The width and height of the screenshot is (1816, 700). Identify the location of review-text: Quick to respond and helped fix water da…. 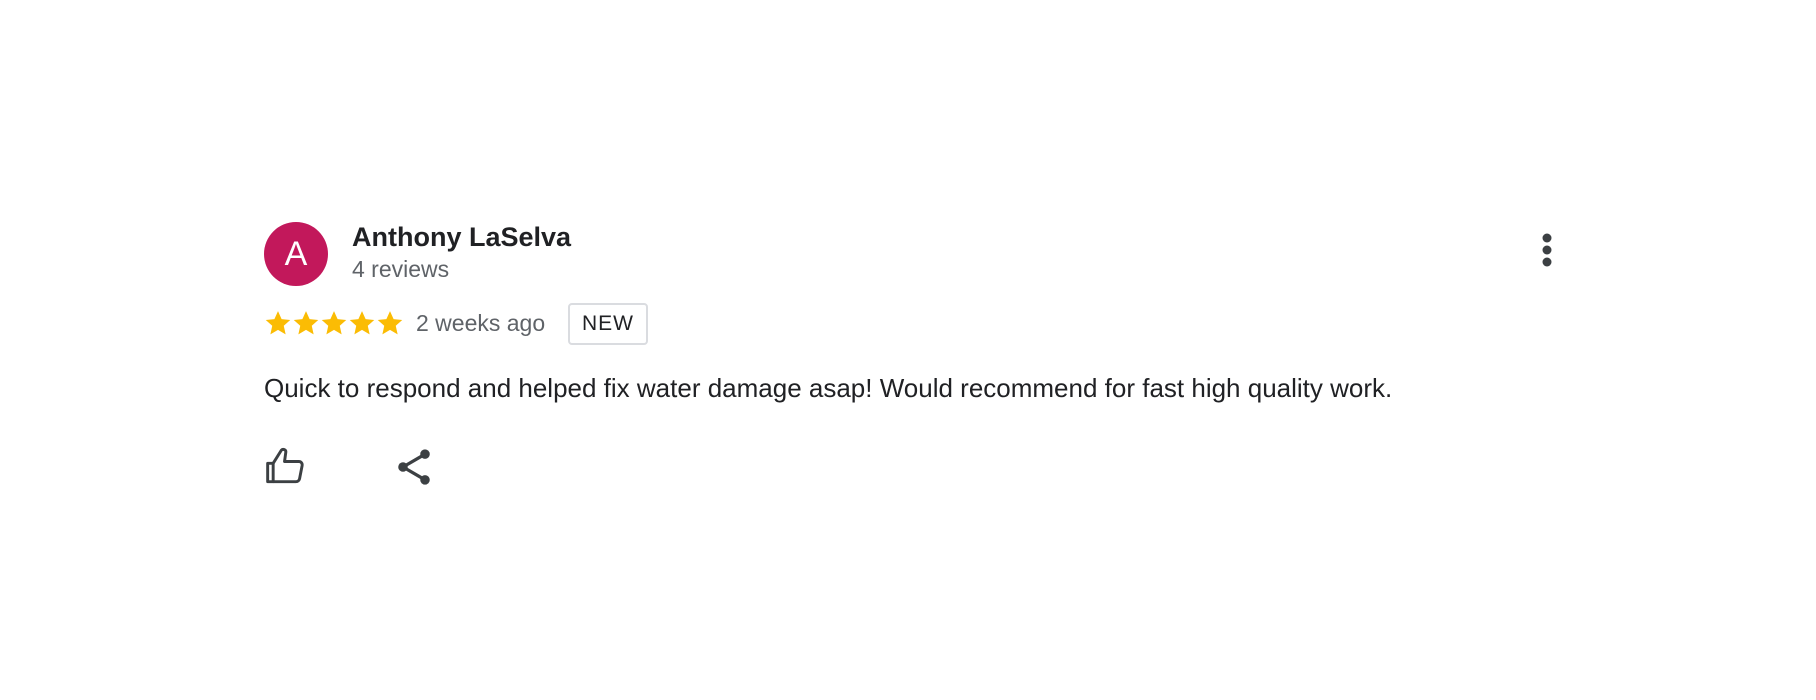
(828, 388).